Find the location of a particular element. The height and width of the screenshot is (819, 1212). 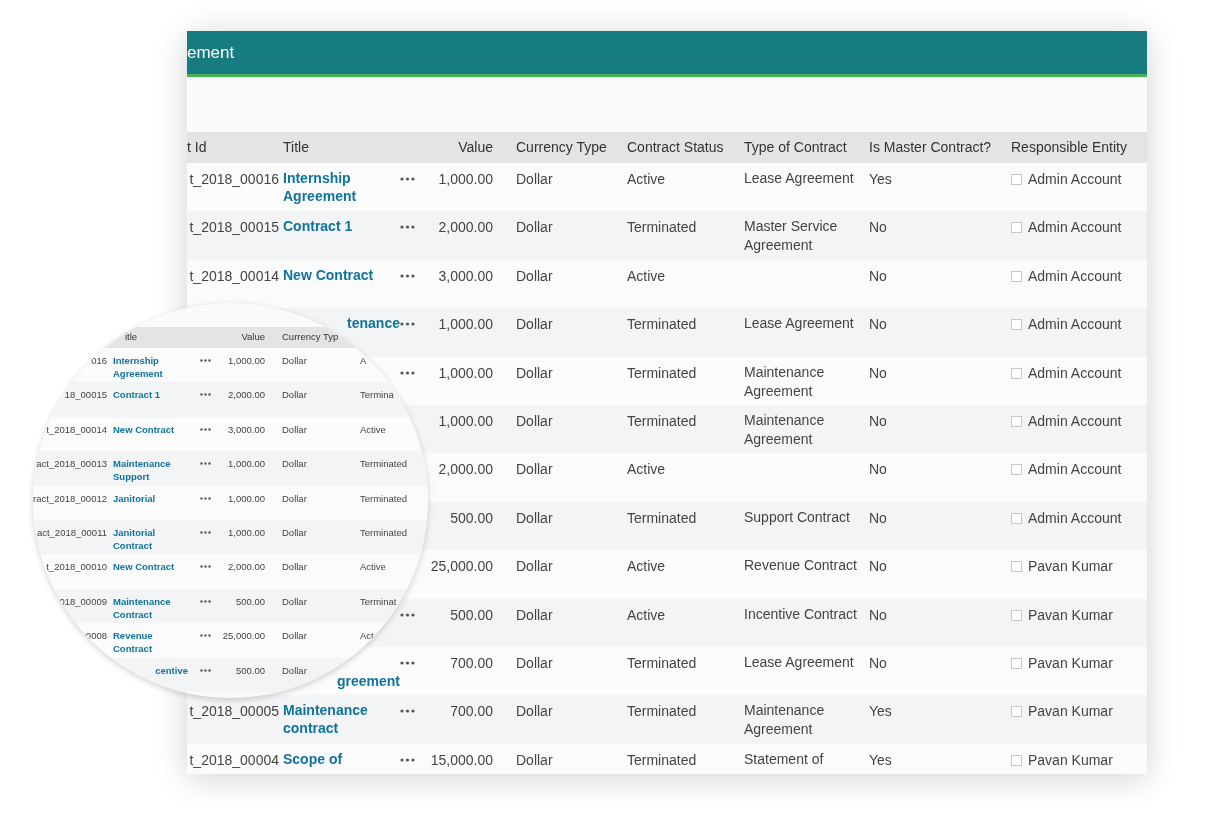

title-link: Maintenance contract is located at coordinates (341, 719).